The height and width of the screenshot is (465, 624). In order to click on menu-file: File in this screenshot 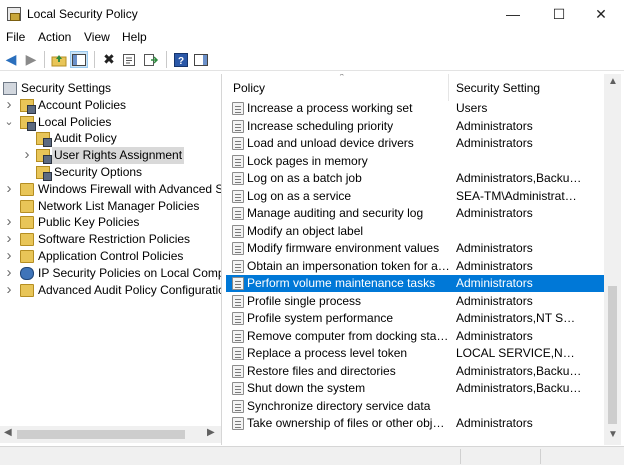, I will do `click(15, 37)`.